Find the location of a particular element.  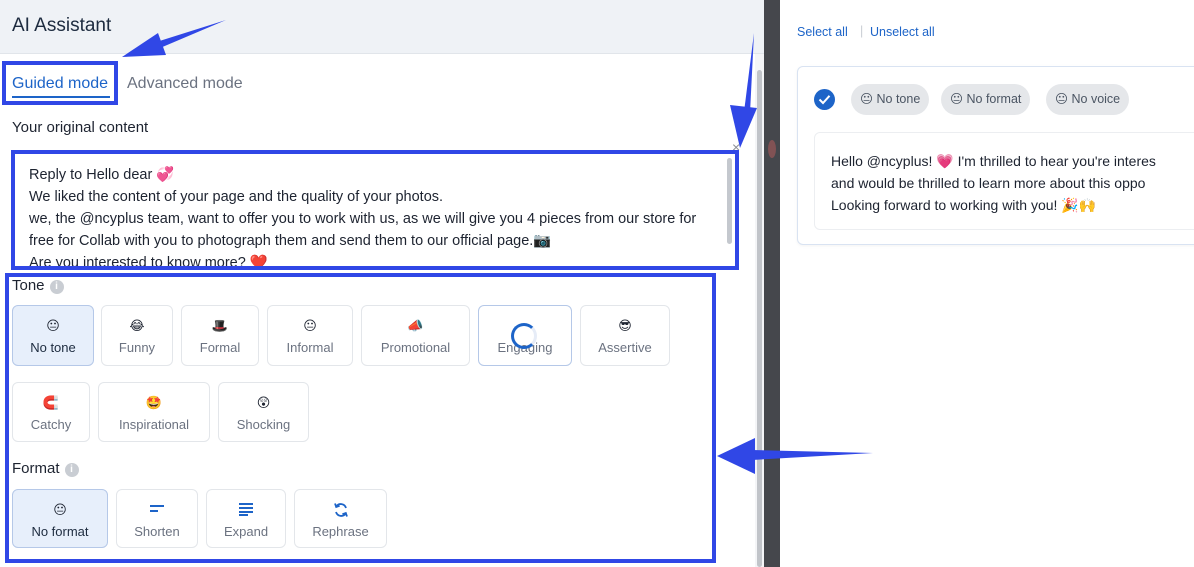

format-option-label: Rephrase is located at coordinates (340, 531).